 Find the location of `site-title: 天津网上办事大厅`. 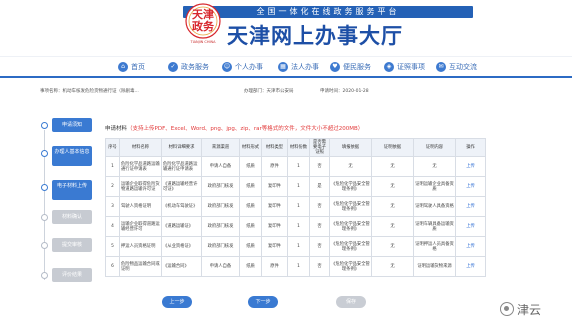

site-title: 天津网上办事大厅 is located at coordinates (315, 36).